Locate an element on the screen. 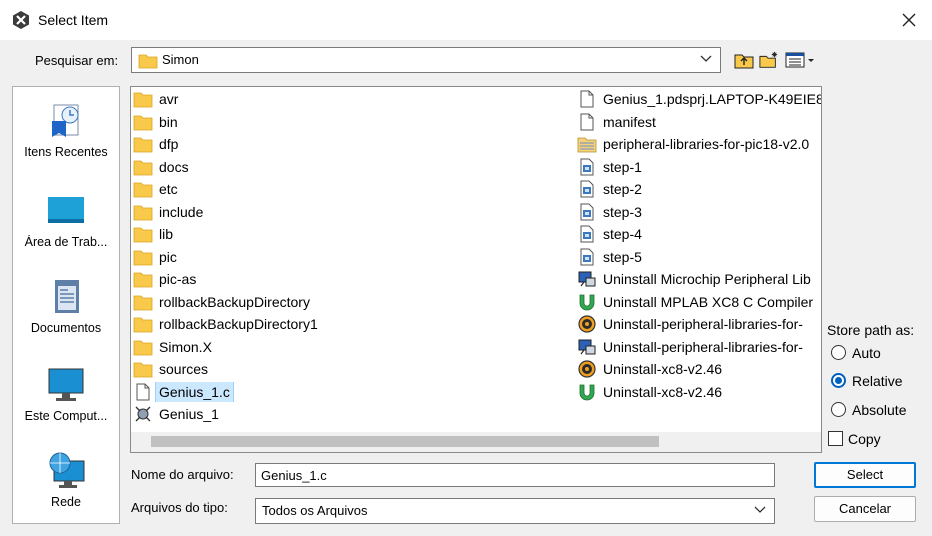 The width and height of the screenshot is (932, 536). place-recent-items: Itens Recentes is located at coordinates (66, 130).